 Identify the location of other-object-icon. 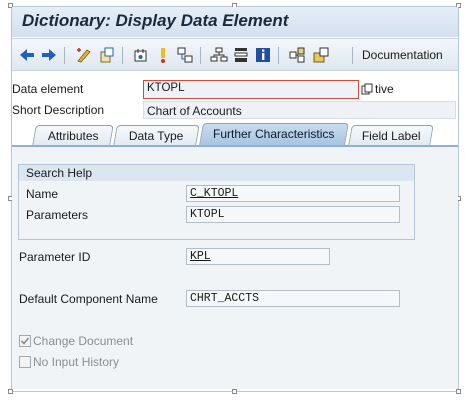
(107, 55).